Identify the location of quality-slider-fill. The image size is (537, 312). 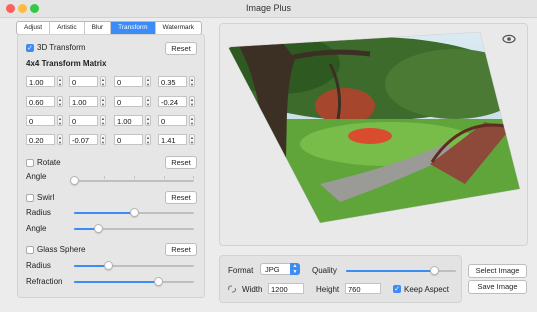
(390, 271).